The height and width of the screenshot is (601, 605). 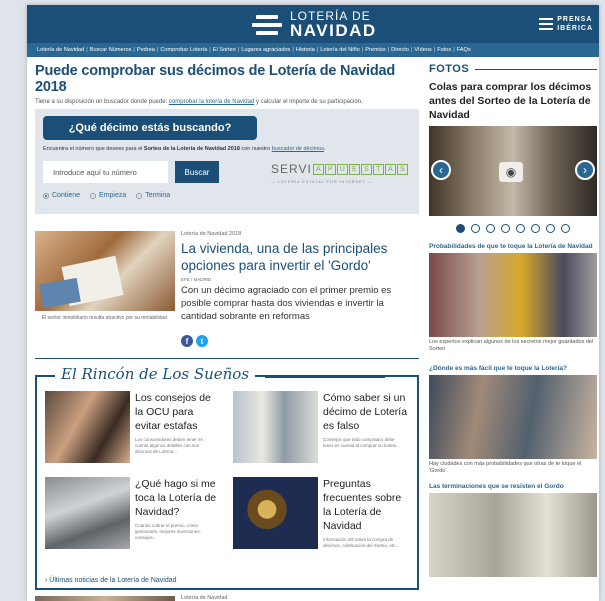 What do you see at coordinates (585, 170) in the screenshot?
I see `chevron-right-icon: ›` at bounding box center [585, 170].